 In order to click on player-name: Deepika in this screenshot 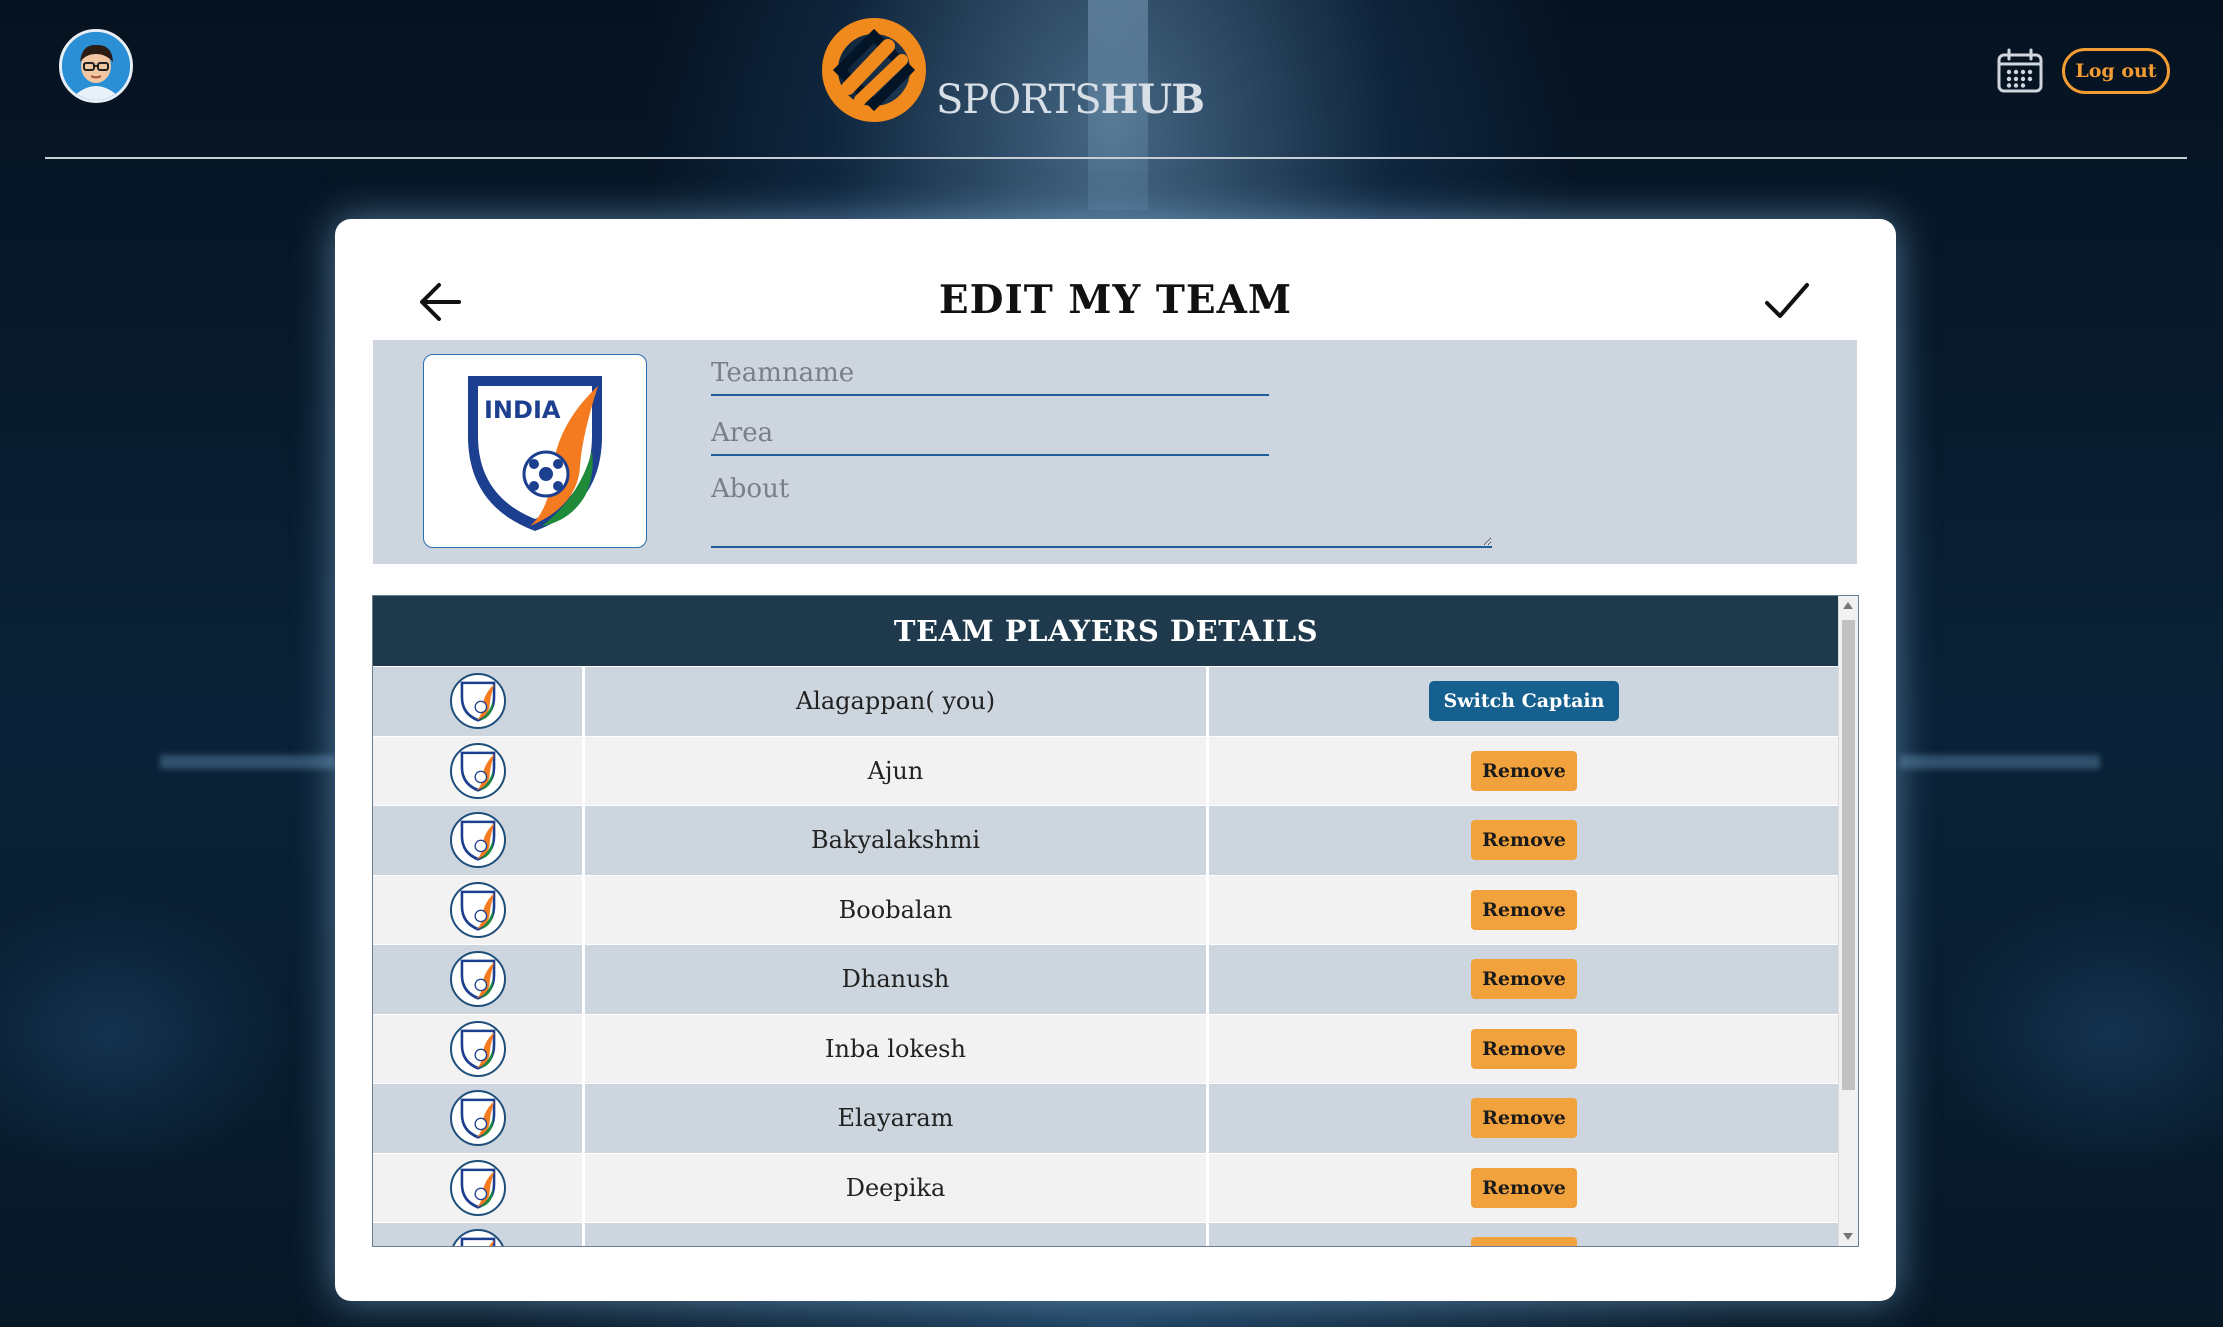, I will do `click(897, 1187)`.